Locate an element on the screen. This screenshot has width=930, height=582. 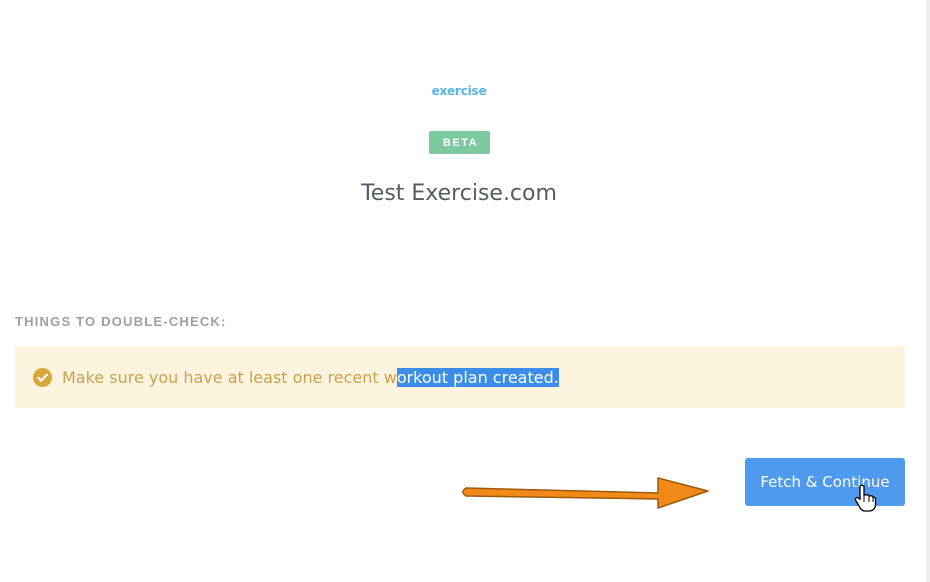
hand-pointer-icon is located at coordinates (865, 498).